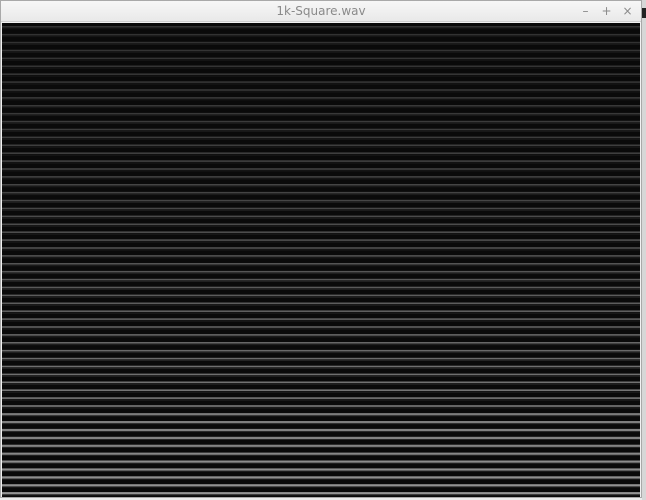 The image size is (646, 500). I want to click on window-controls: – + ×, so click(606, 11).